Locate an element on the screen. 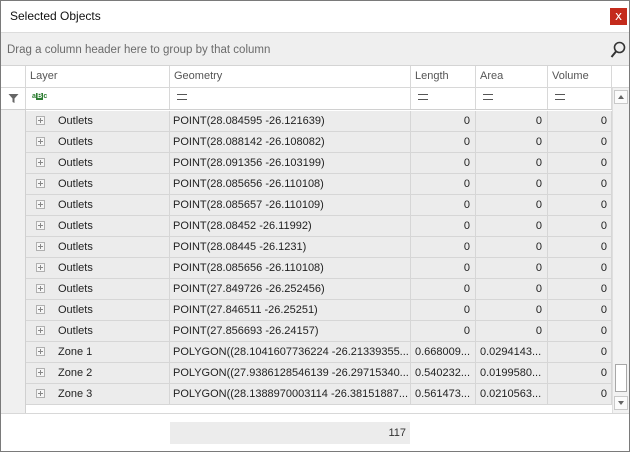 Image resolution: width=630 pixels, height=452 pixels. cell-geometry: POINT(28.085656 -26.110108) is located at coordinates (290, 268).